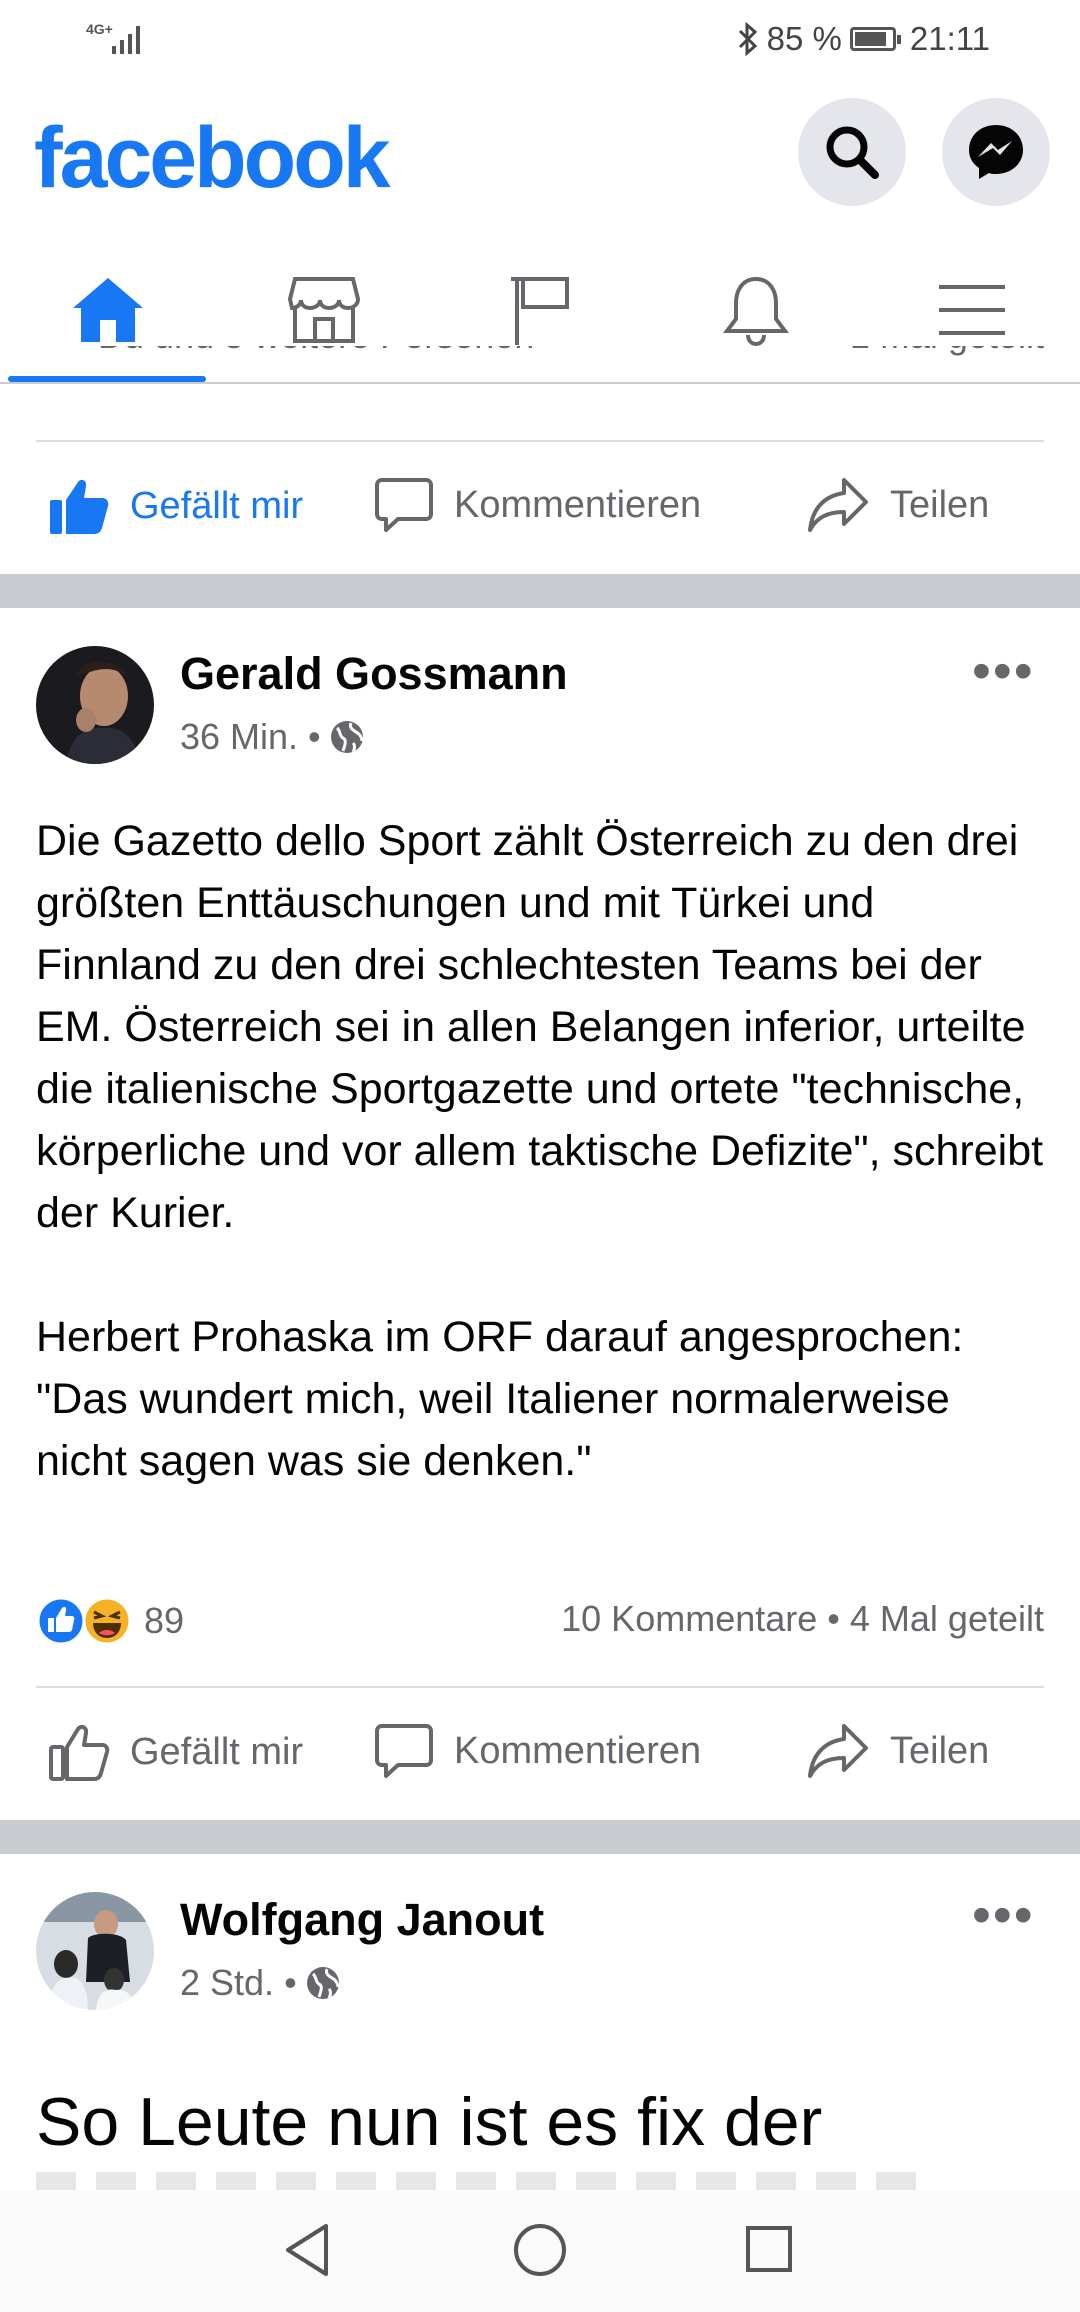  Describe the element at coordinates (756, 311) in the screenshot. I see `bell-icon` at that location.